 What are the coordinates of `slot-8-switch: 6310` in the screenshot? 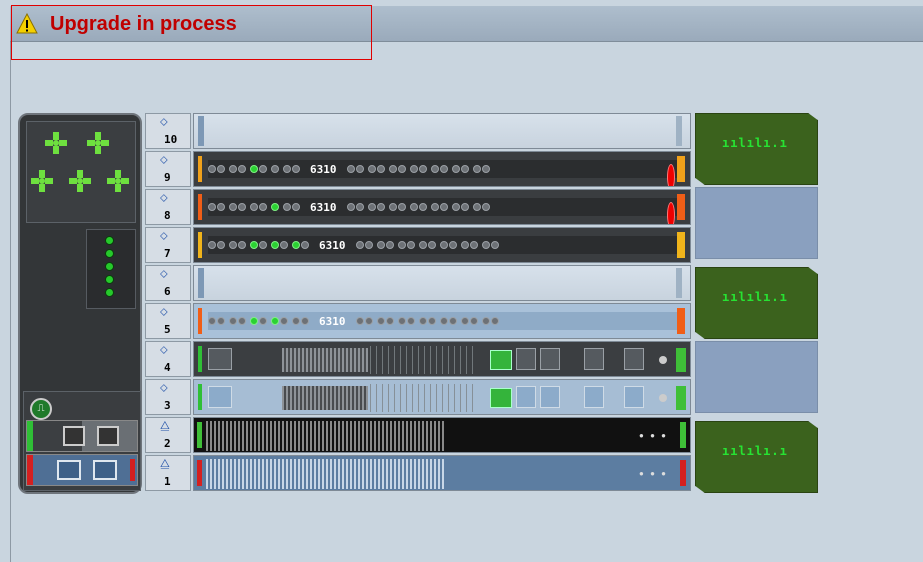 It's located at (442, 207).